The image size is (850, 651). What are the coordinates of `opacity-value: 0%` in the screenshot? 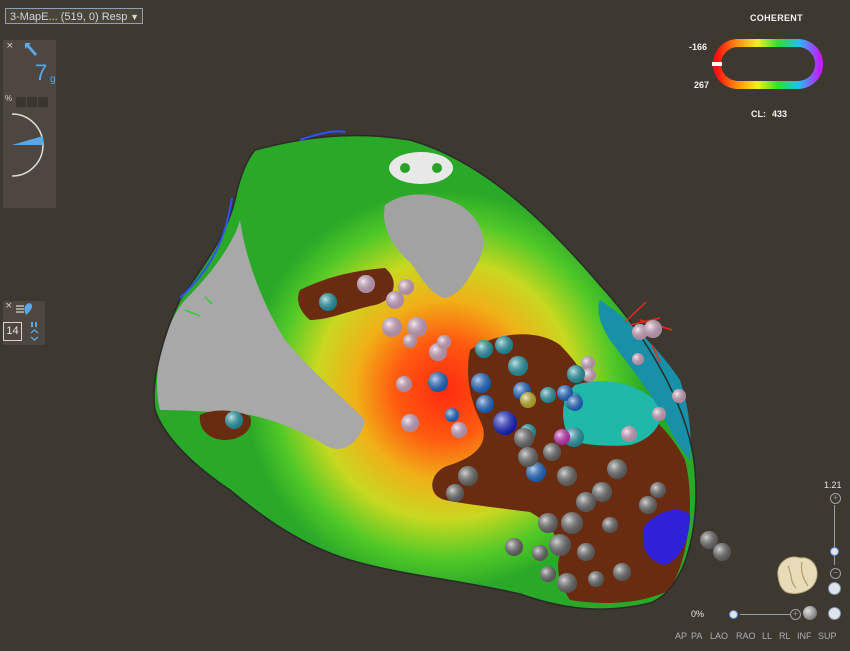 It's located at (698, 614).